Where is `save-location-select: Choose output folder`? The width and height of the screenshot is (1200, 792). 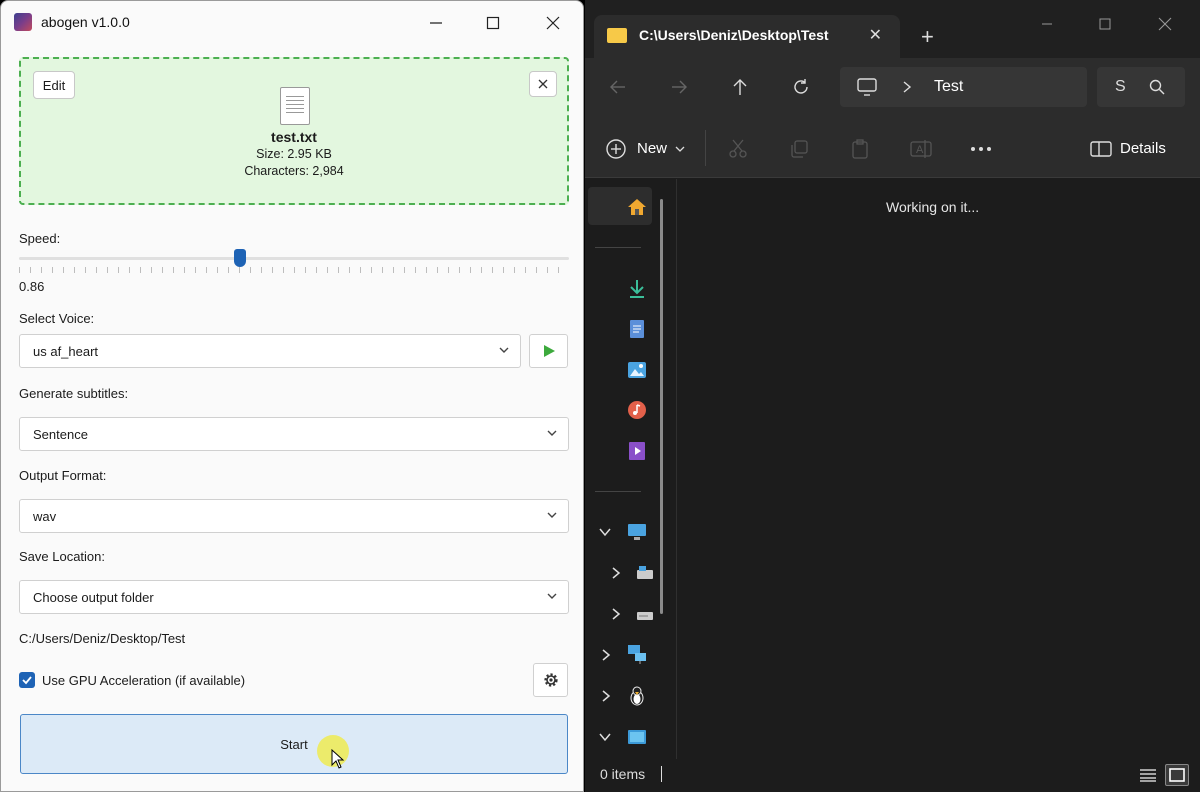
save-location-select: Choose output folder is located at coordinates (294, 597).